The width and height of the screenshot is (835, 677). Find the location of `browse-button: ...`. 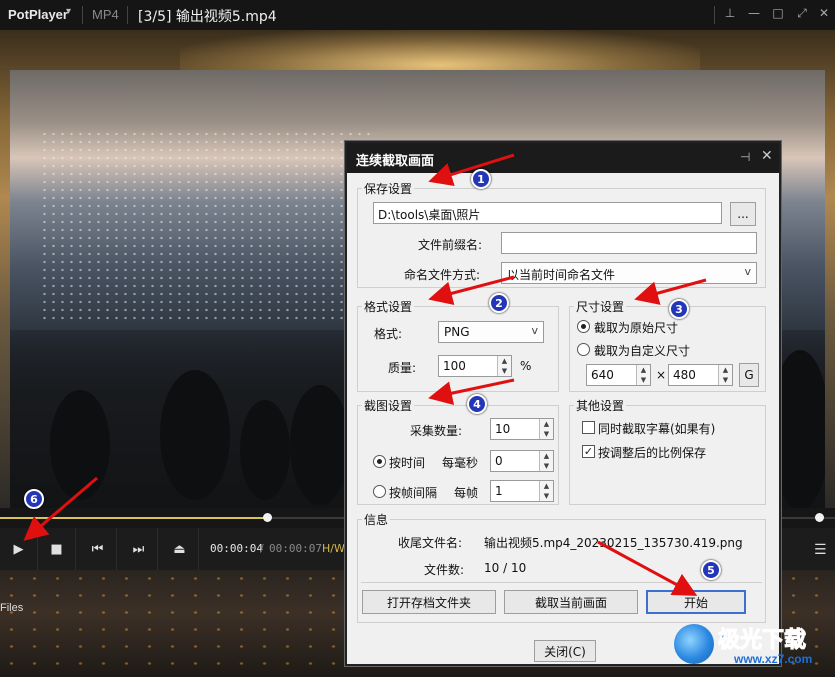

browse-button: ... is located at coordinates (743, 214).